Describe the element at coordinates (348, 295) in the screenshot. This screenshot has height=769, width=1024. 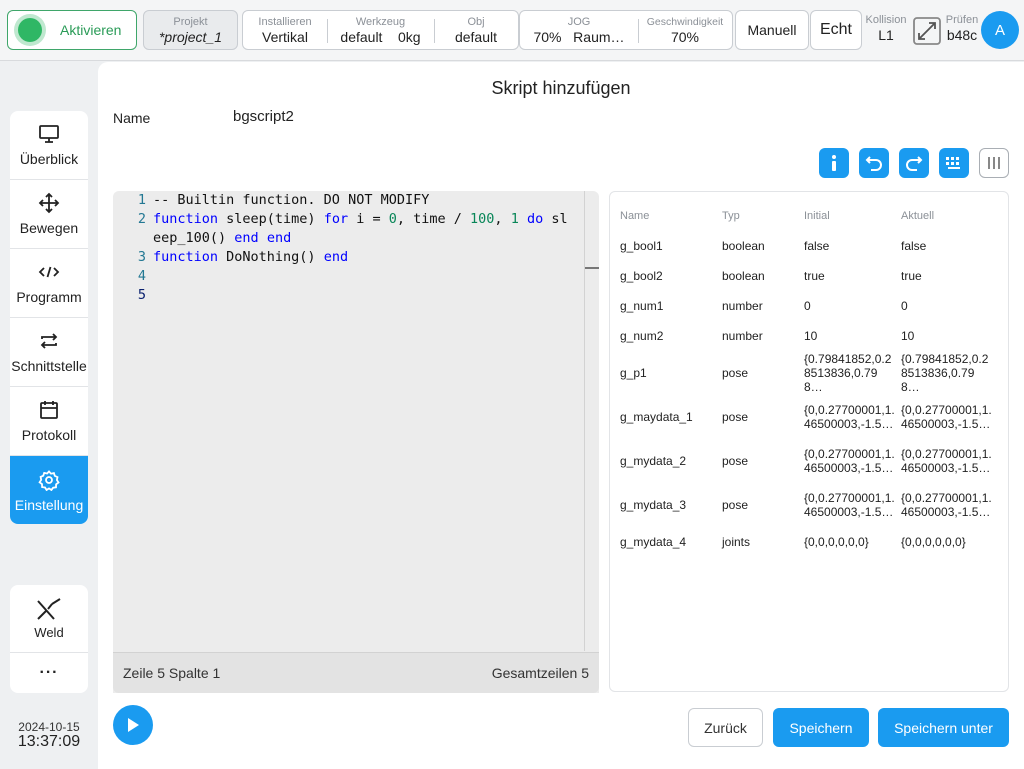
I see `code-line: 5` at that location.